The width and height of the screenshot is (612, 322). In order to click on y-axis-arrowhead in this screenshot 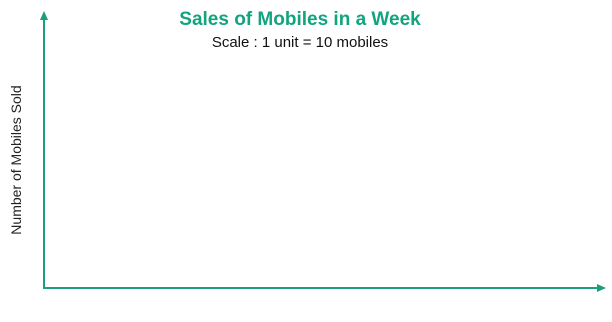, I will do `click(44, 15)`.